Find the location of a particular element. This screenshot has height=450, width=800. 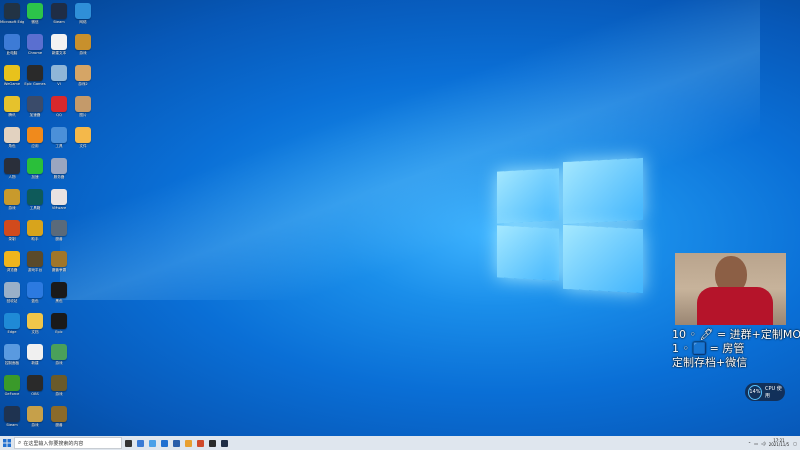

desktop-icon: 游戏平台 is located at coordinates (35, 261).